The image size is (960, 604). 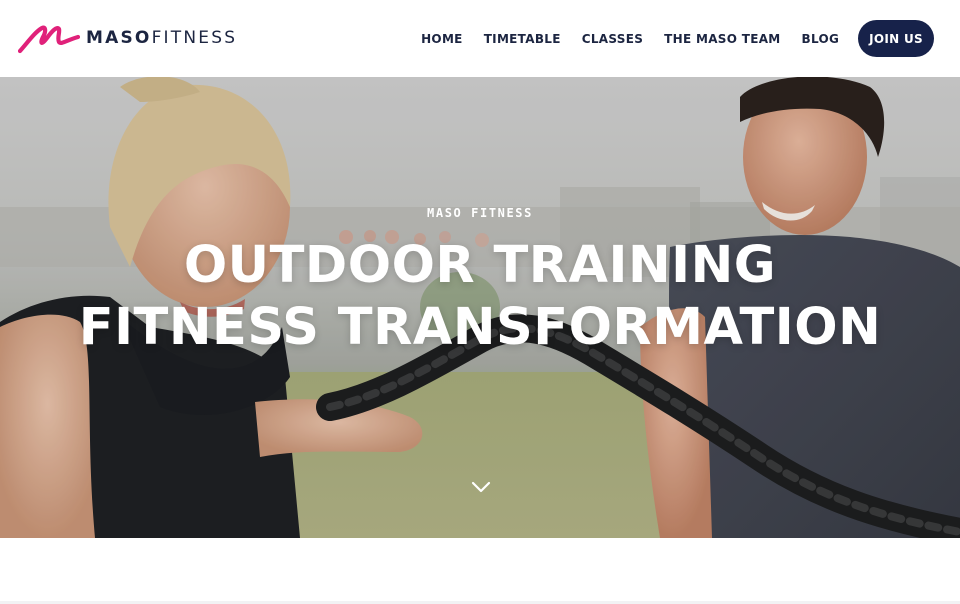 I want to click on join-us-button: JOIN US, so click(x=896, y=38).